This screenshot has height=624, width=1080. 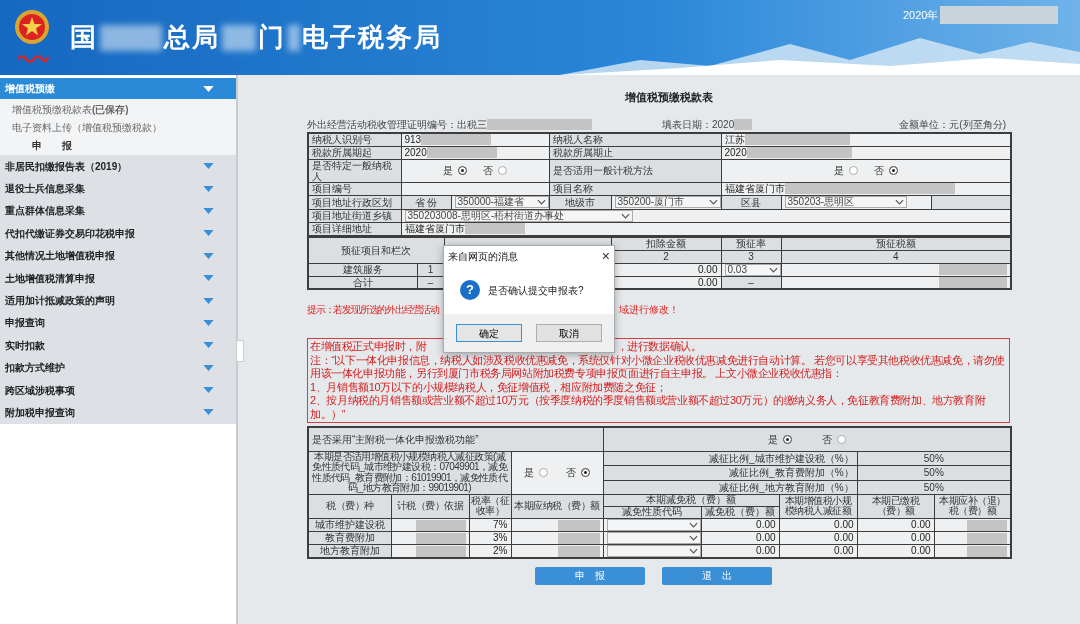 I want to click on notice-text: 在增值税正式申报时，附, so click(x=368, y=347).